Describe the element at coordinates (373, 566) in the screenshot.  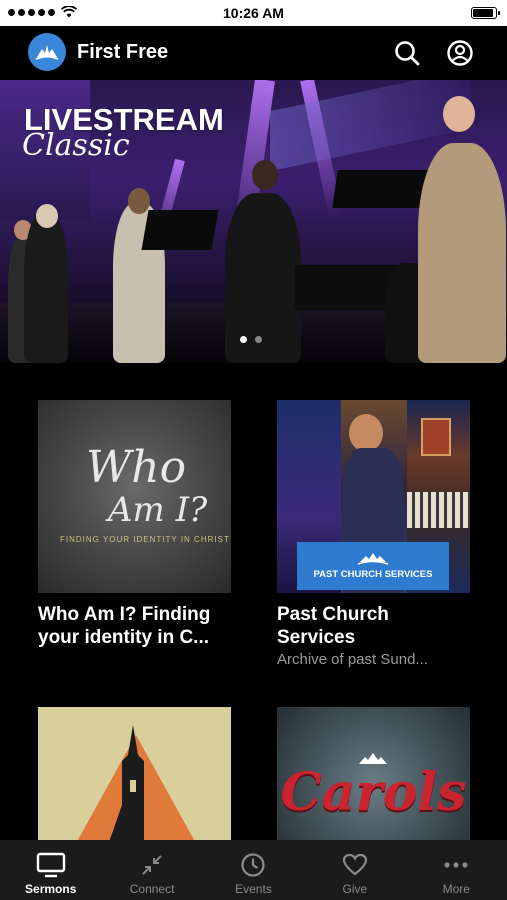
I see `past-services-banner: PAST CHURCH SERVICES` at that location.